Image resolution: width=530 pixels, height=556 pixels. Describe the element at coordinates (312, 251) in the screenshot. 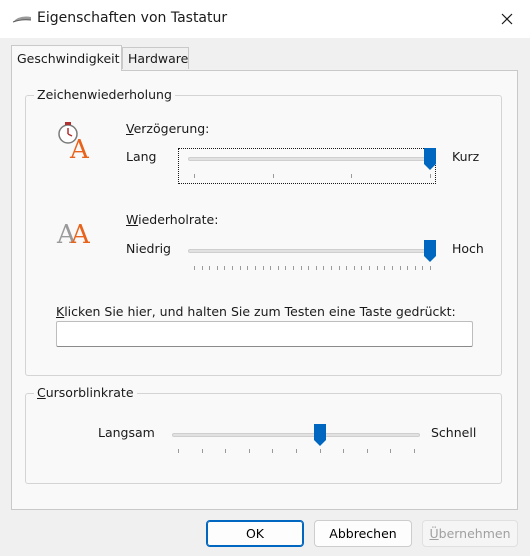

I see `rate-slider-track` at that location.